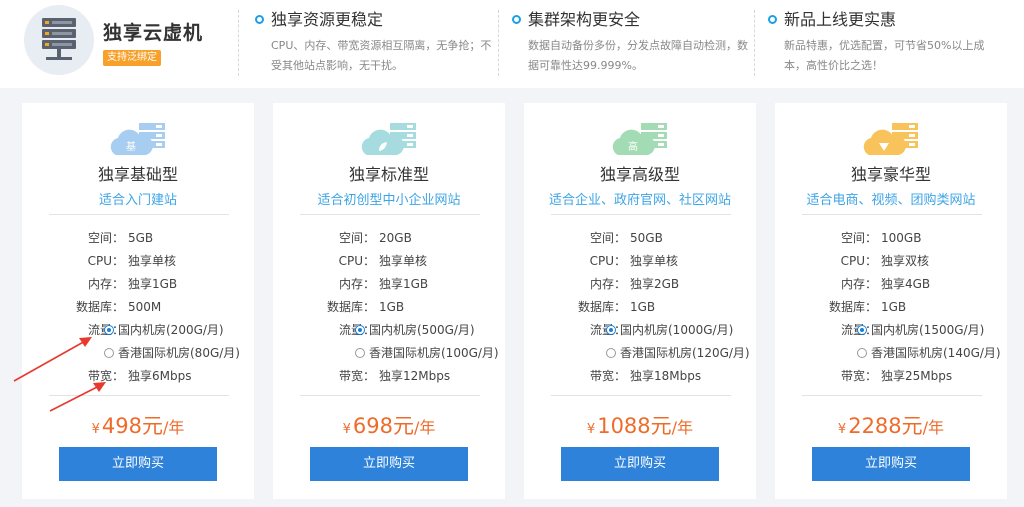  What do you see at coordinates (389, 200) in the screenshot?
I see `plan-subtitle: 适合初创型中小企业网站` at bounding box center [389, 200].